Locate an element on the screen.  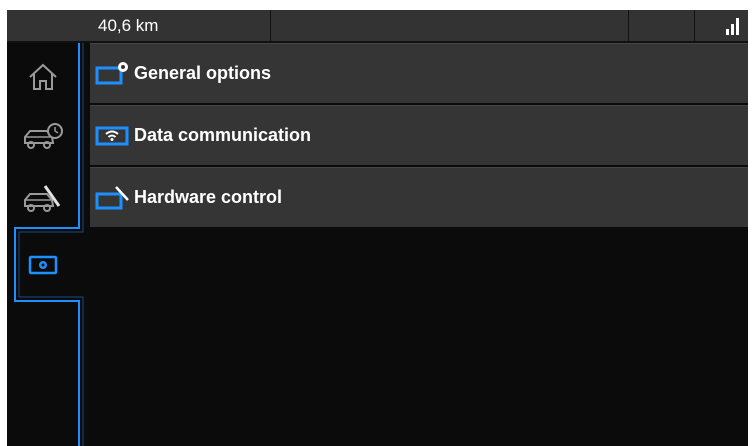
settings-gear-icon is located at coordinates (113, 74).